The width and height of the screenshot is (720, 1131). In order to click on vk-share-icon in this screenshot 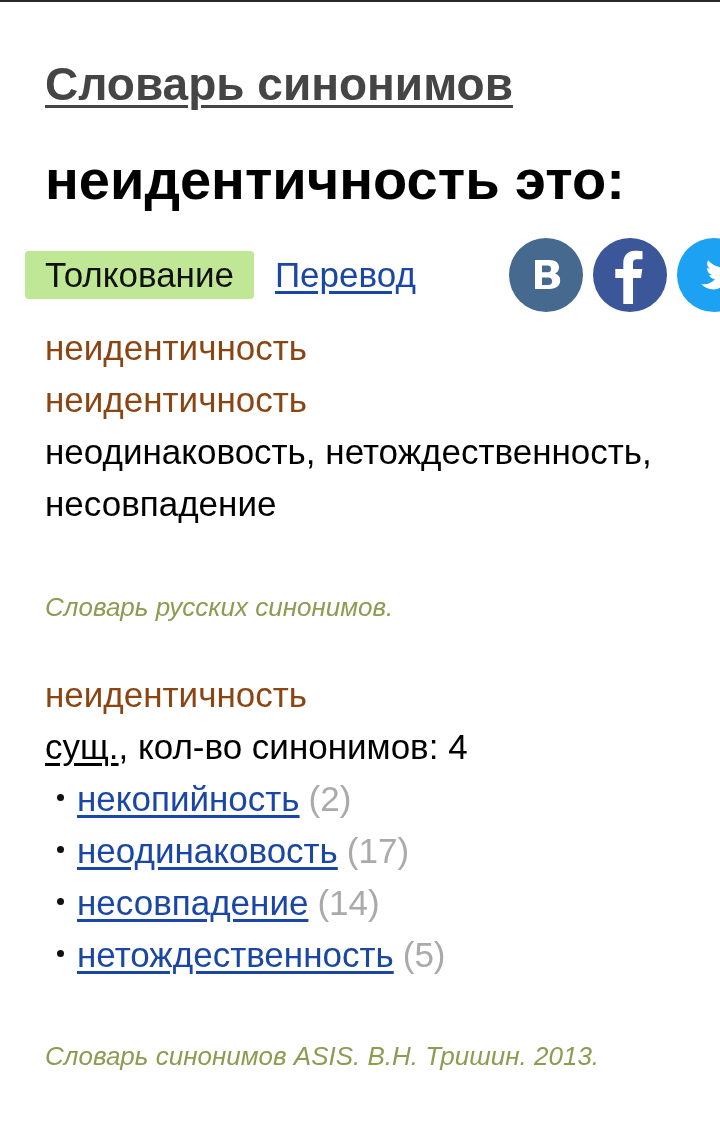, I will do `click(546, 275)`.